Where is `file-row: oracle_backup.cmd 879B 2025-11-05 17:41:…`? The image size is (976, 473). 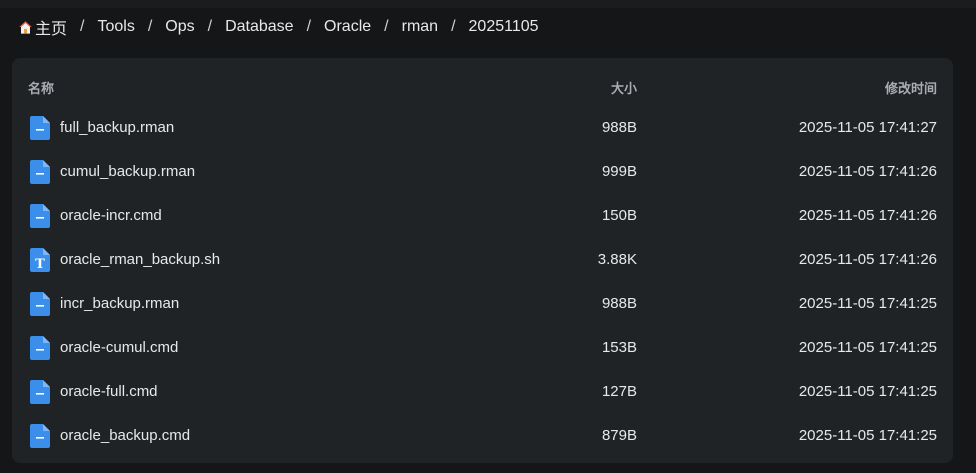
file-row: oracle_backup.cmd 879B 2025-11-05 17:41:… is located at coordinates (482, 436).